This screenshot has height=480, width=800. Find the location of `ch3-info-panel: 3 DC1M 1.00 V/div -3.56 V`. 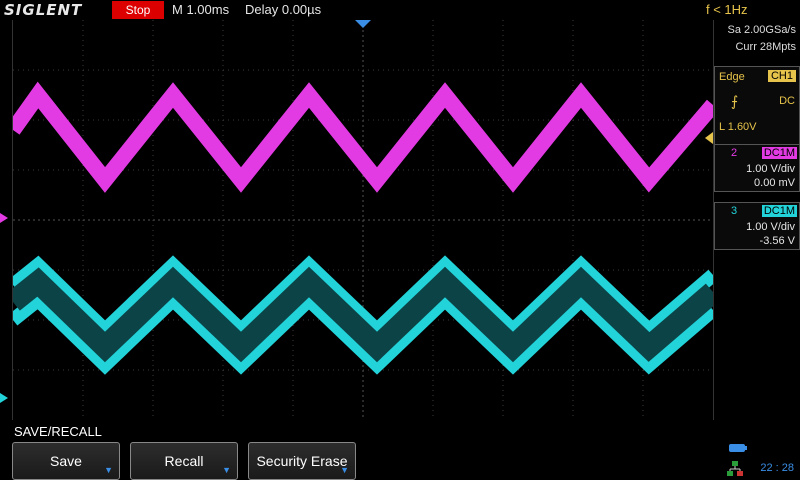

ch3-info-panel: 3 DC1M 1.00 V/div -3.56 V is located at coordinates (757, 226).